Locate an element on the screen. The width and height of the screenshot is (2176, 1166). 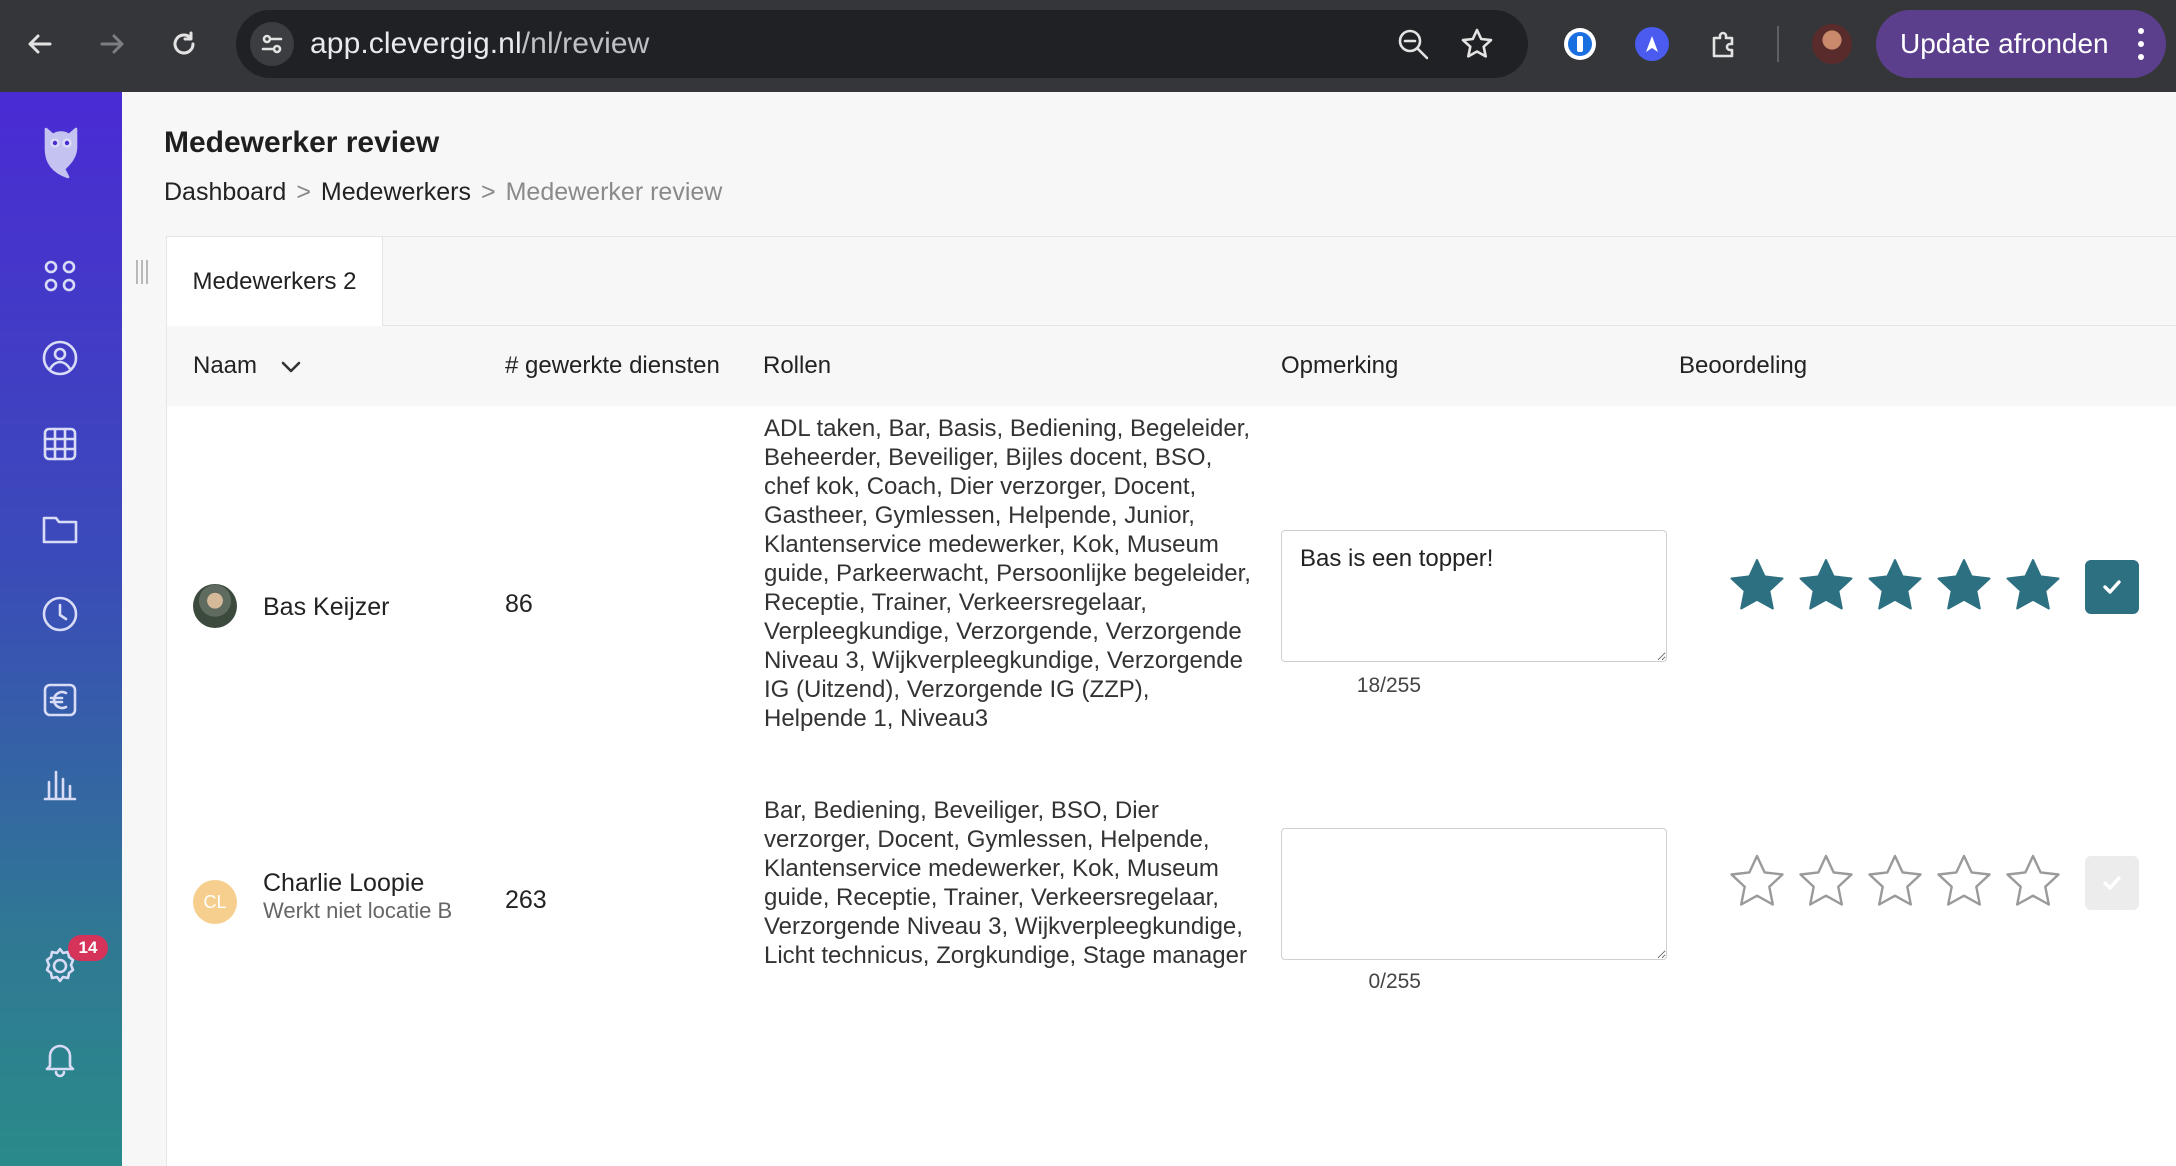
column-header-shifts: # gewerkte diensten is located at coordinates (612, 365).